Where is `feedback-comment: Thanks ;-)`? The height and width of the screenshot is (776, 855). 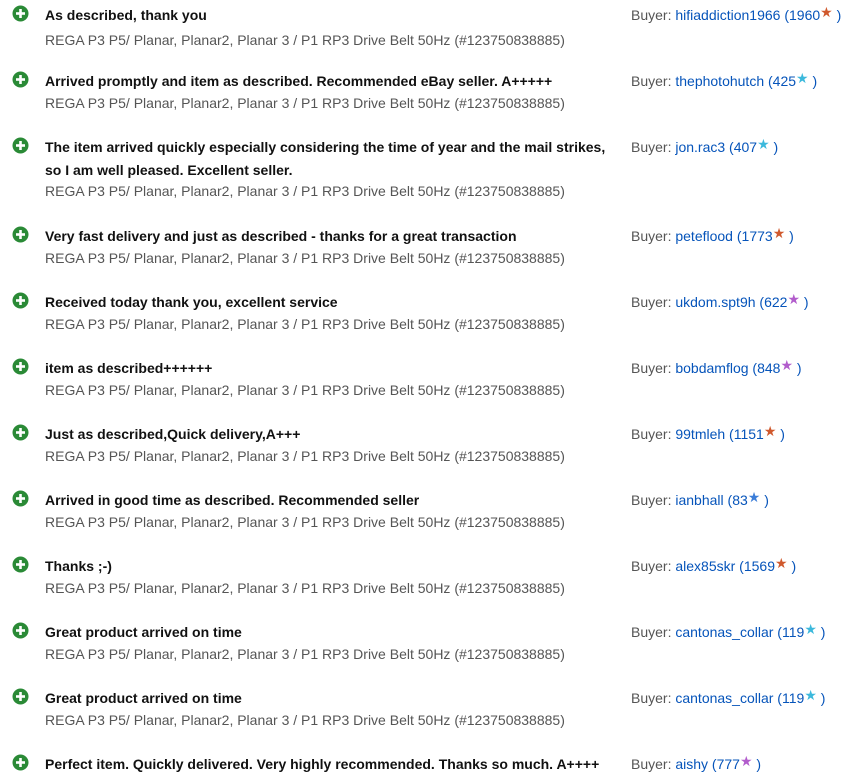 feedback-comment: Thanks ;-) is located at coordinates (78, 566).